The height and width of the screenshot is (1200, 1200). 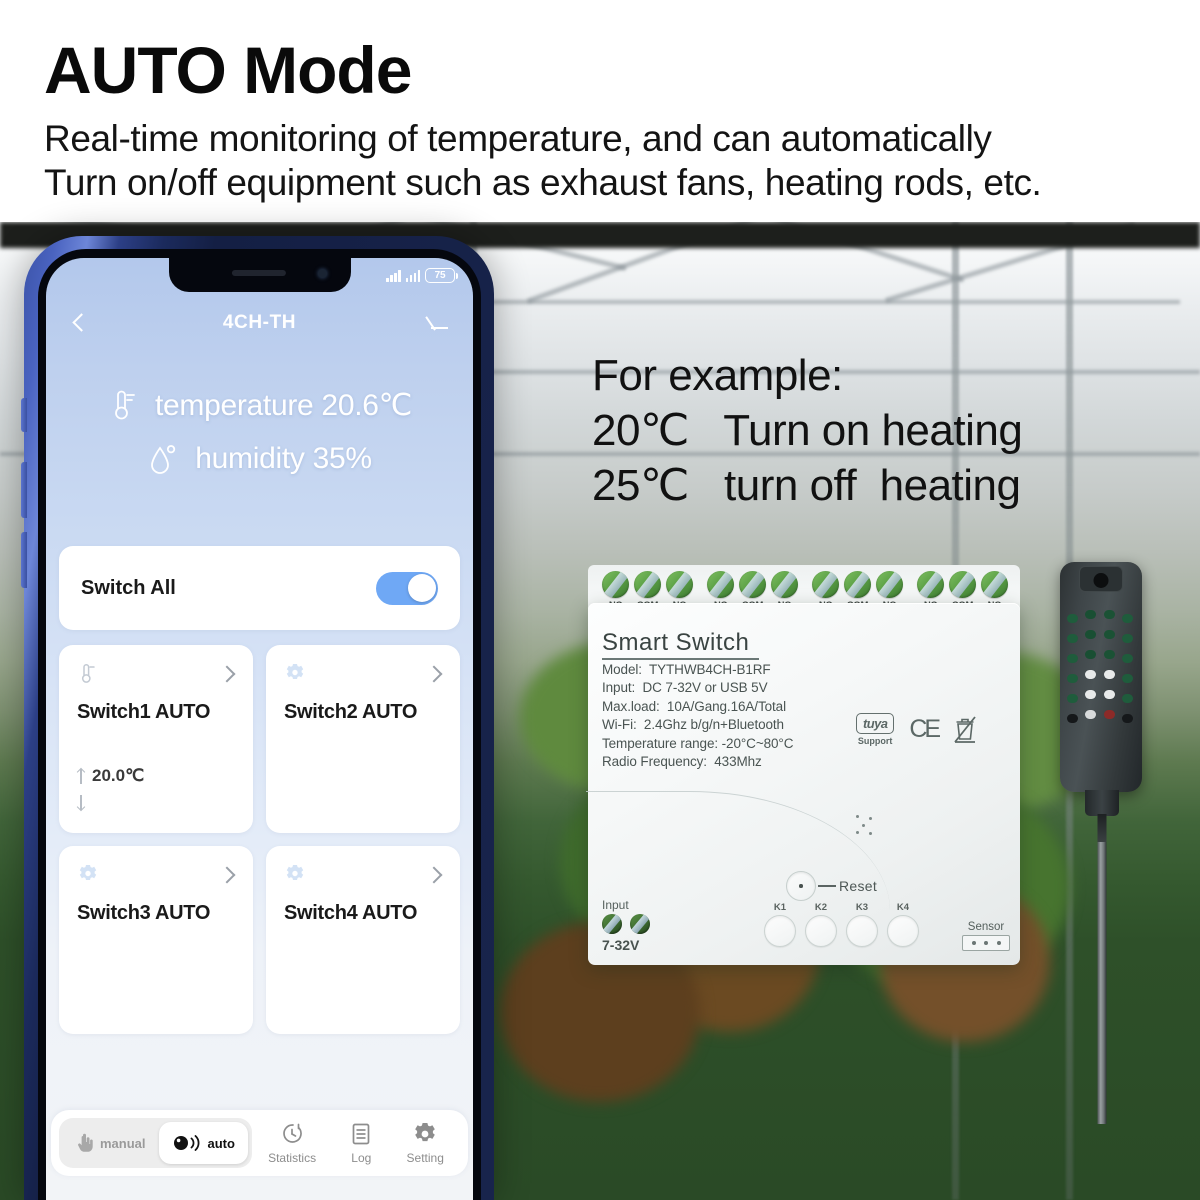 What do you see at coordinates (81, 802) in the screenshot?
I see `arrow-down-icon` at bounding box center [81, 802].